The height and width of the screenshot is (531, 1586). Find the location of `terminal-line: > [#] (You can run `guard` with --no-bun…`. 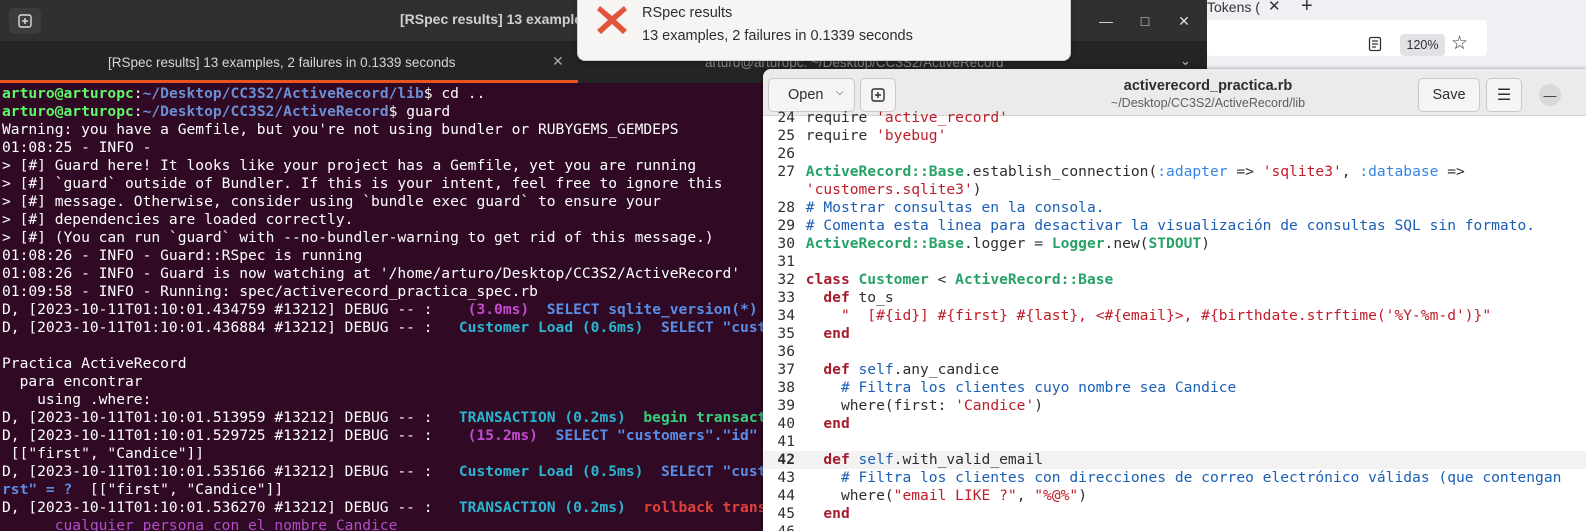

terminal-line: > [#] (You can run `guard` with --no-bun… is located at coordinates (358, 237).